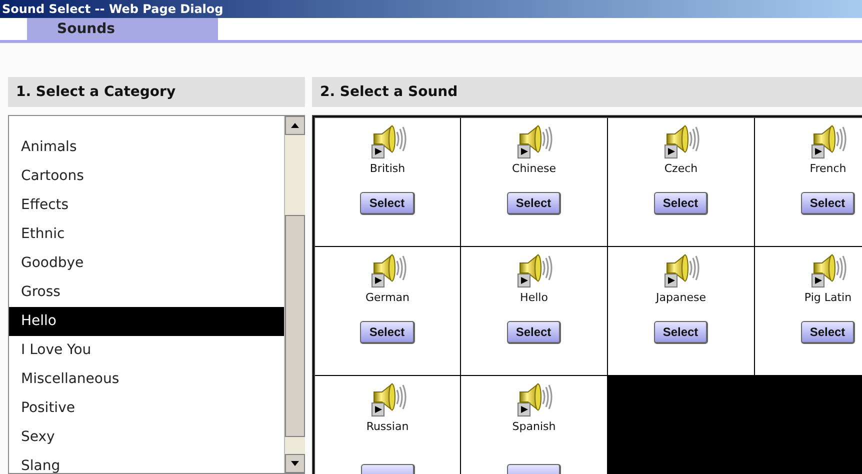 This screenshot has width=862, height=474. What do you see at coordinates (387, 427) in the screenshot?
I see `sound-name: Russian` at bounding box center [387, 427].